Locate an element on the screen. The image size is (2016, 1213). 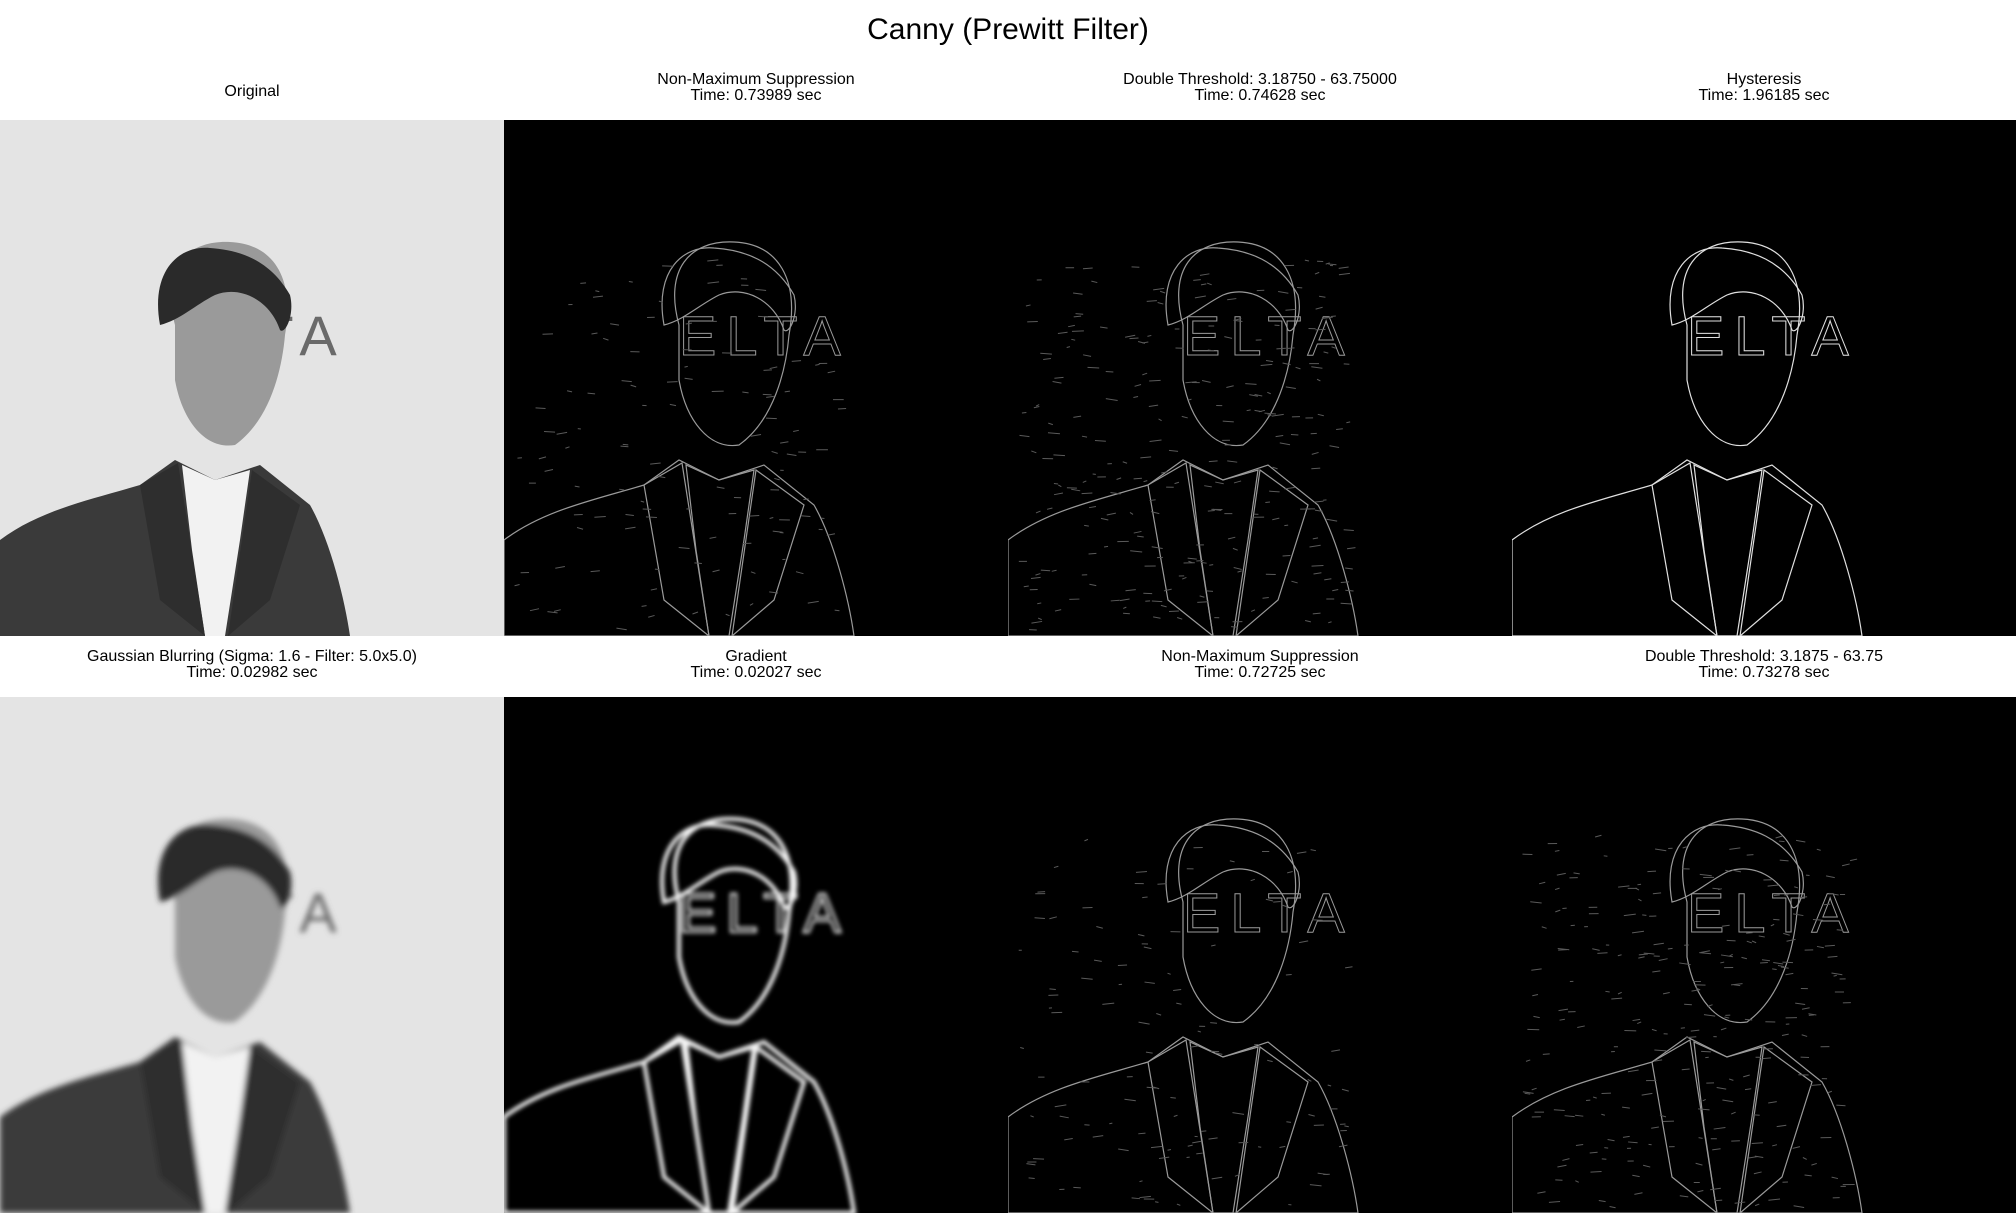
panel-label: Non-Maximum SuppressionTime: 0.72725 sec is located at coordinates (1260, 669).